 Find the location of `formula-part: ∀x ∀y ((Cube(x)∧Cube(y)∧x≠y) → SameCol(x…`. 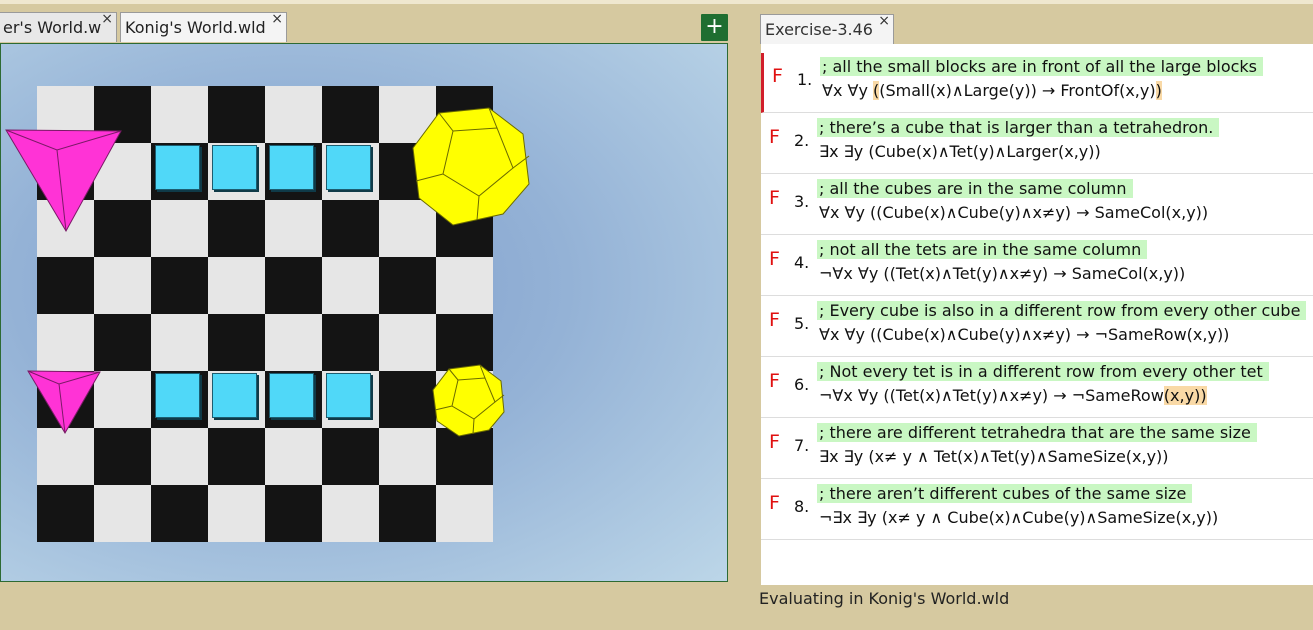

formula-part: ∀x ∀y ((Cube(x)∧Cube(y)∧x≠y) → SameCol(x… is located at coordinates (1014, 212).